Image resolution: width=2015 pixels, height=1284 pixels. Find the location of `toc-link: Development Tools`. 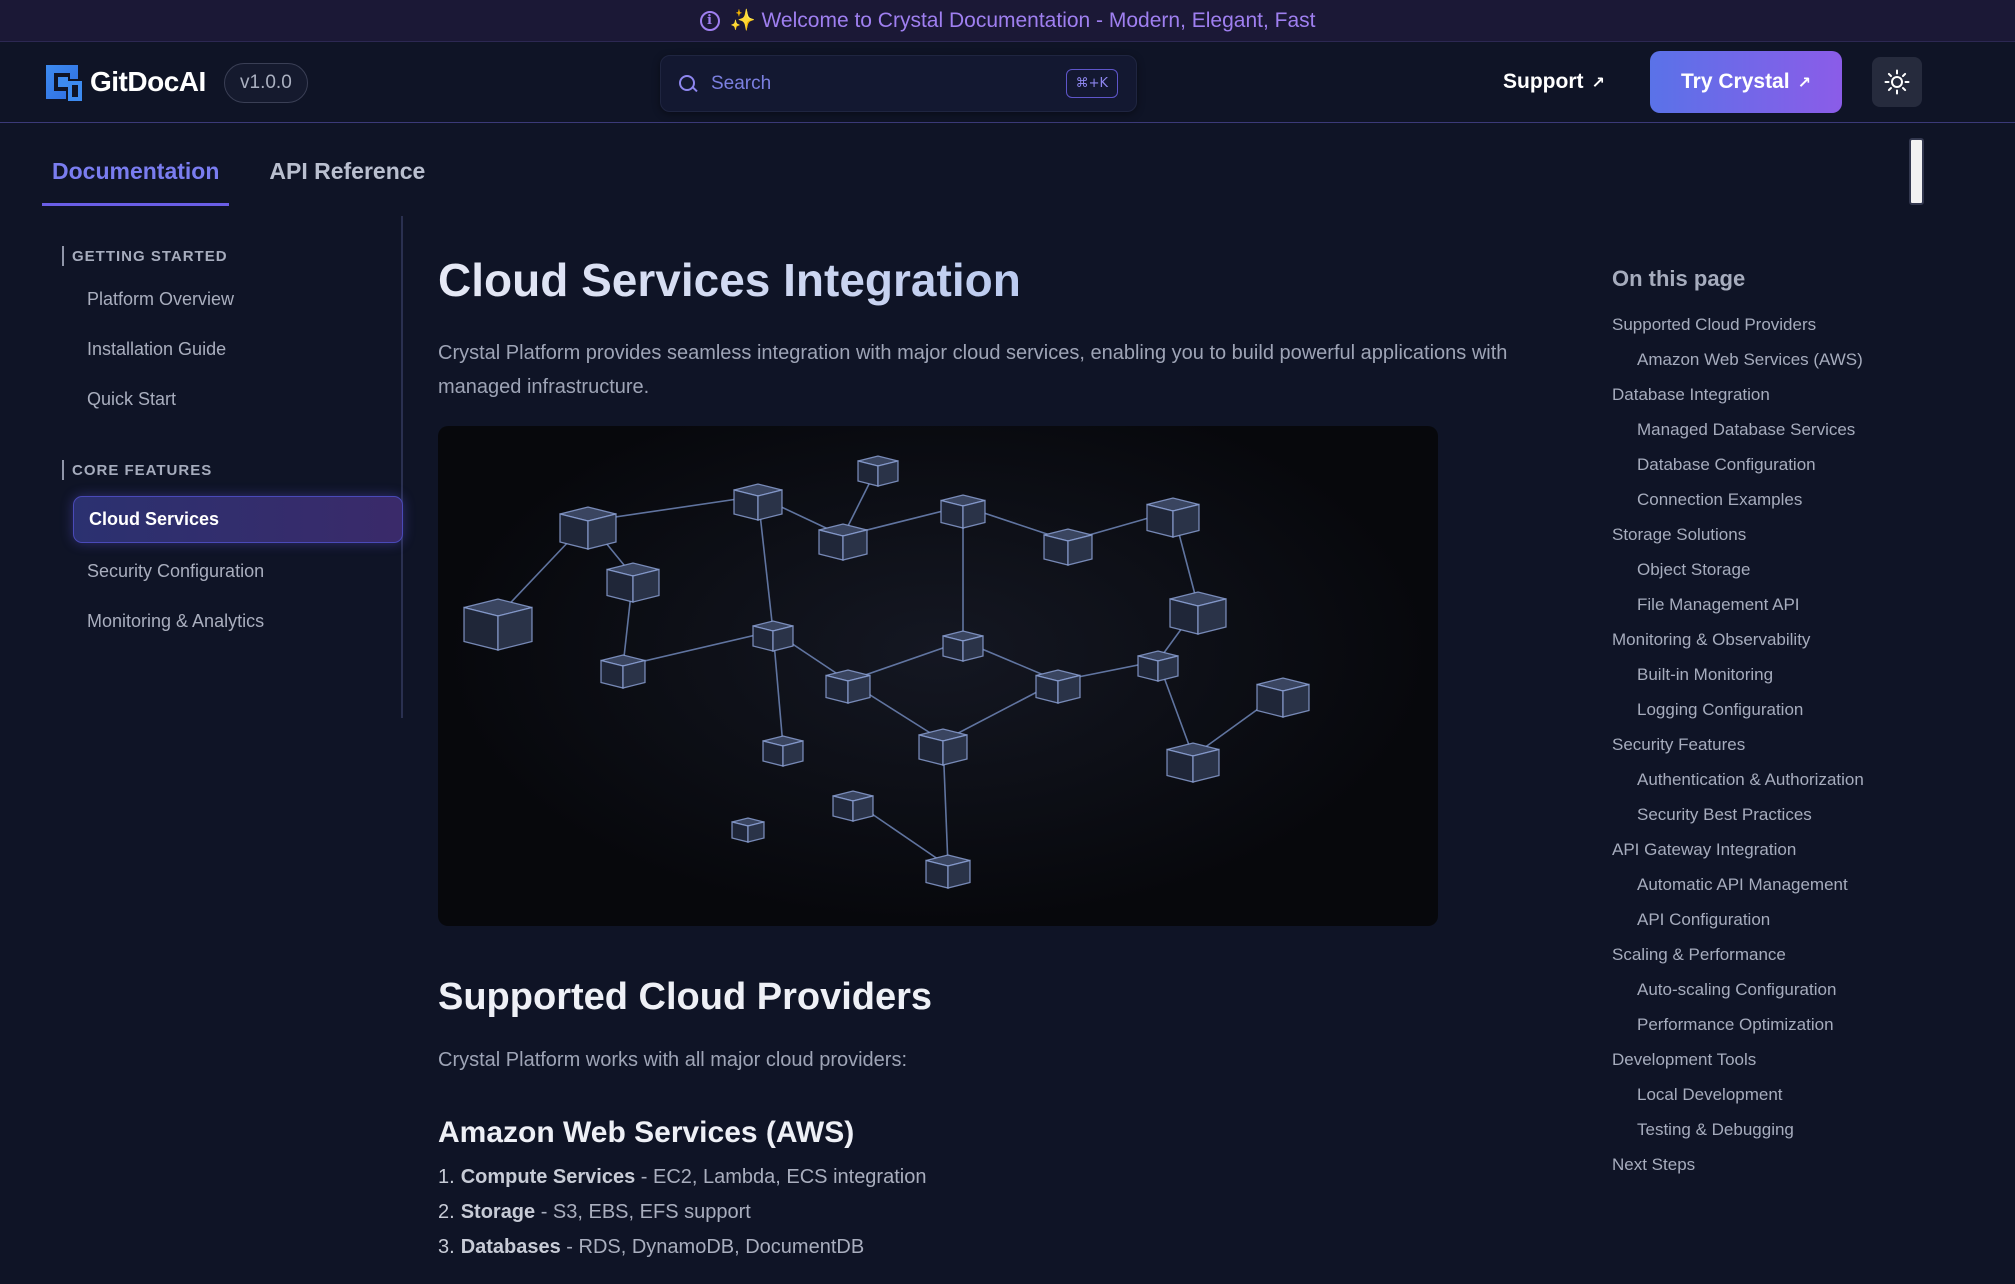

toc-link: Development Tools is located at coordinates (1747, 1059).